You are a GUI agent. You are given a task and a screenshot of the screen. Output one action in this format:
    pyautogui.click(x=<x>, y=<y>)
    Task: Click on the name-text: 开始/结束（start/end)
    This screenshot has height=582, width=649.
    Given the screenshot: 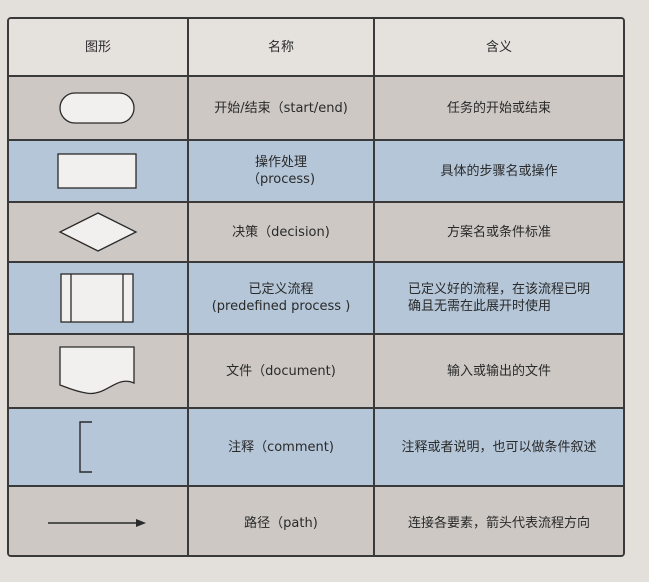 What is the action you would take?
    pyautogui.click(x=281, y=108)
    